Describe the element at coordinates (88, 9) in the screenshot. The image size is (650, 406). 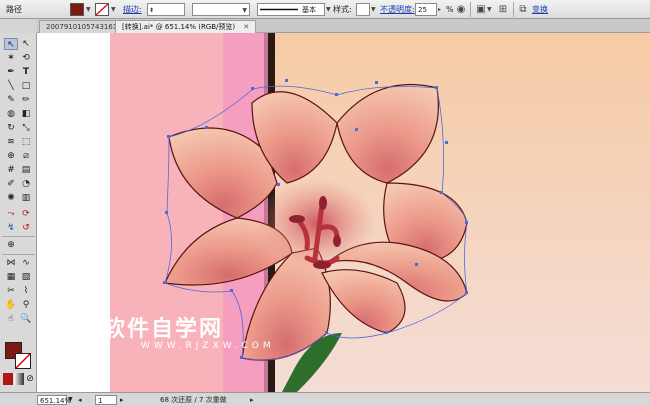
I see `fill-dropdown-icon: ▼` at that location.